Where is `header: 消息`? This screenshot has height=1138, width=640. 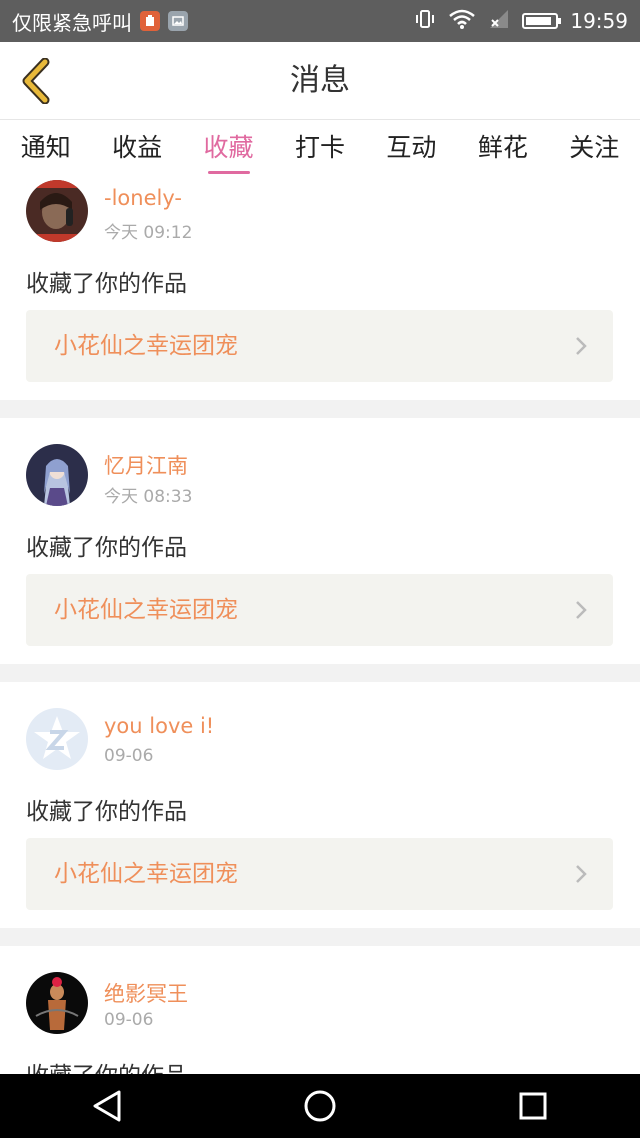
header: 消息 is located at coordinates (320, 81).